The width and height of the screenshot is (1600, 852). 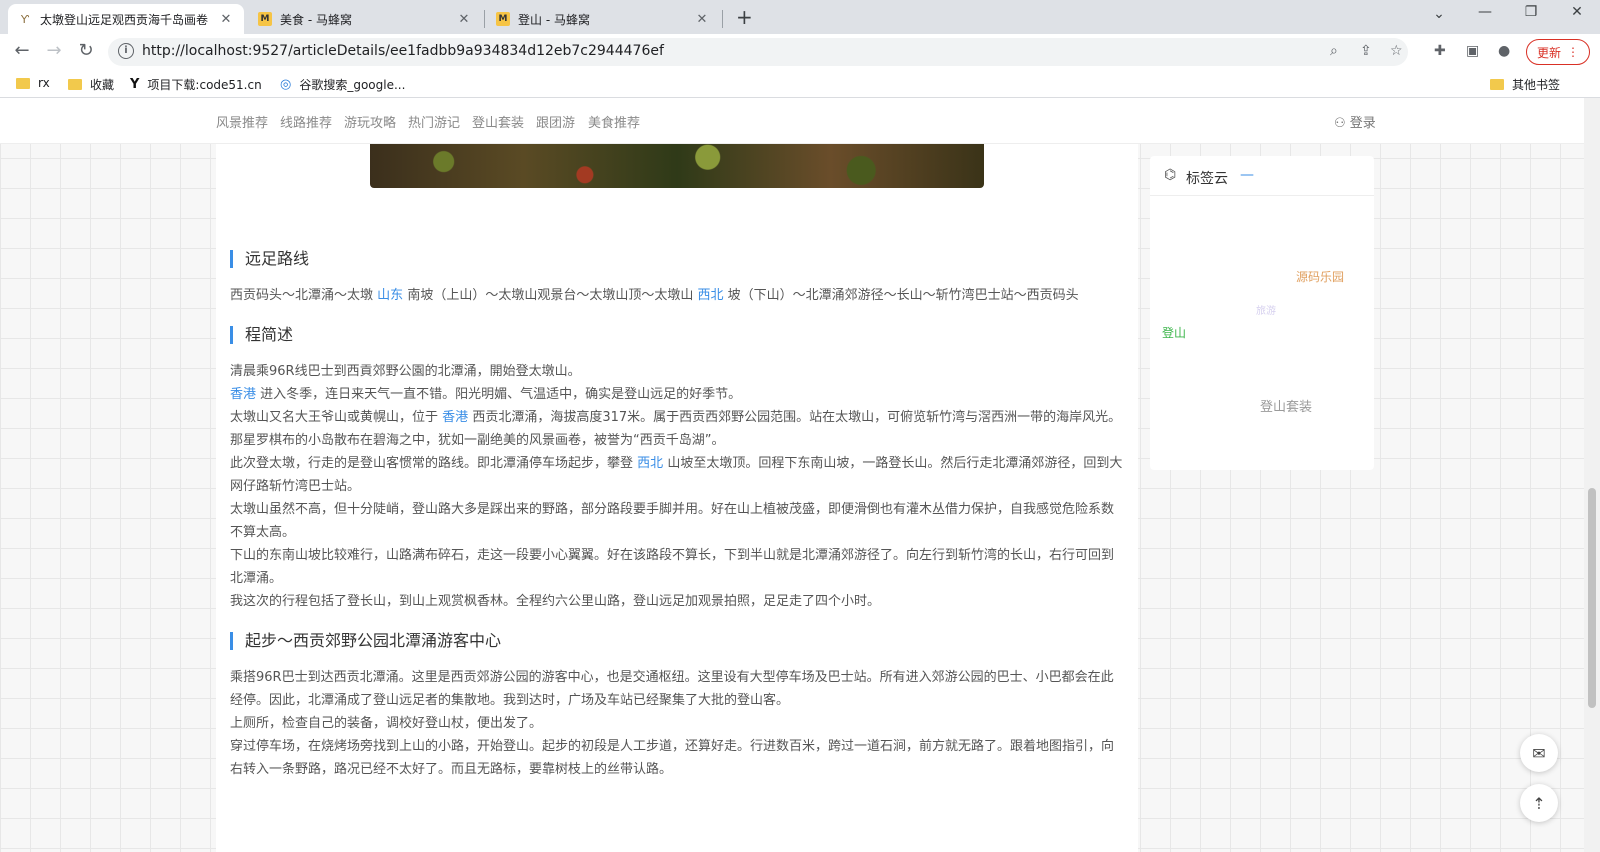 I want to click on tab-search-chevron-icon: ⌄, so click(x=1439, y=14).